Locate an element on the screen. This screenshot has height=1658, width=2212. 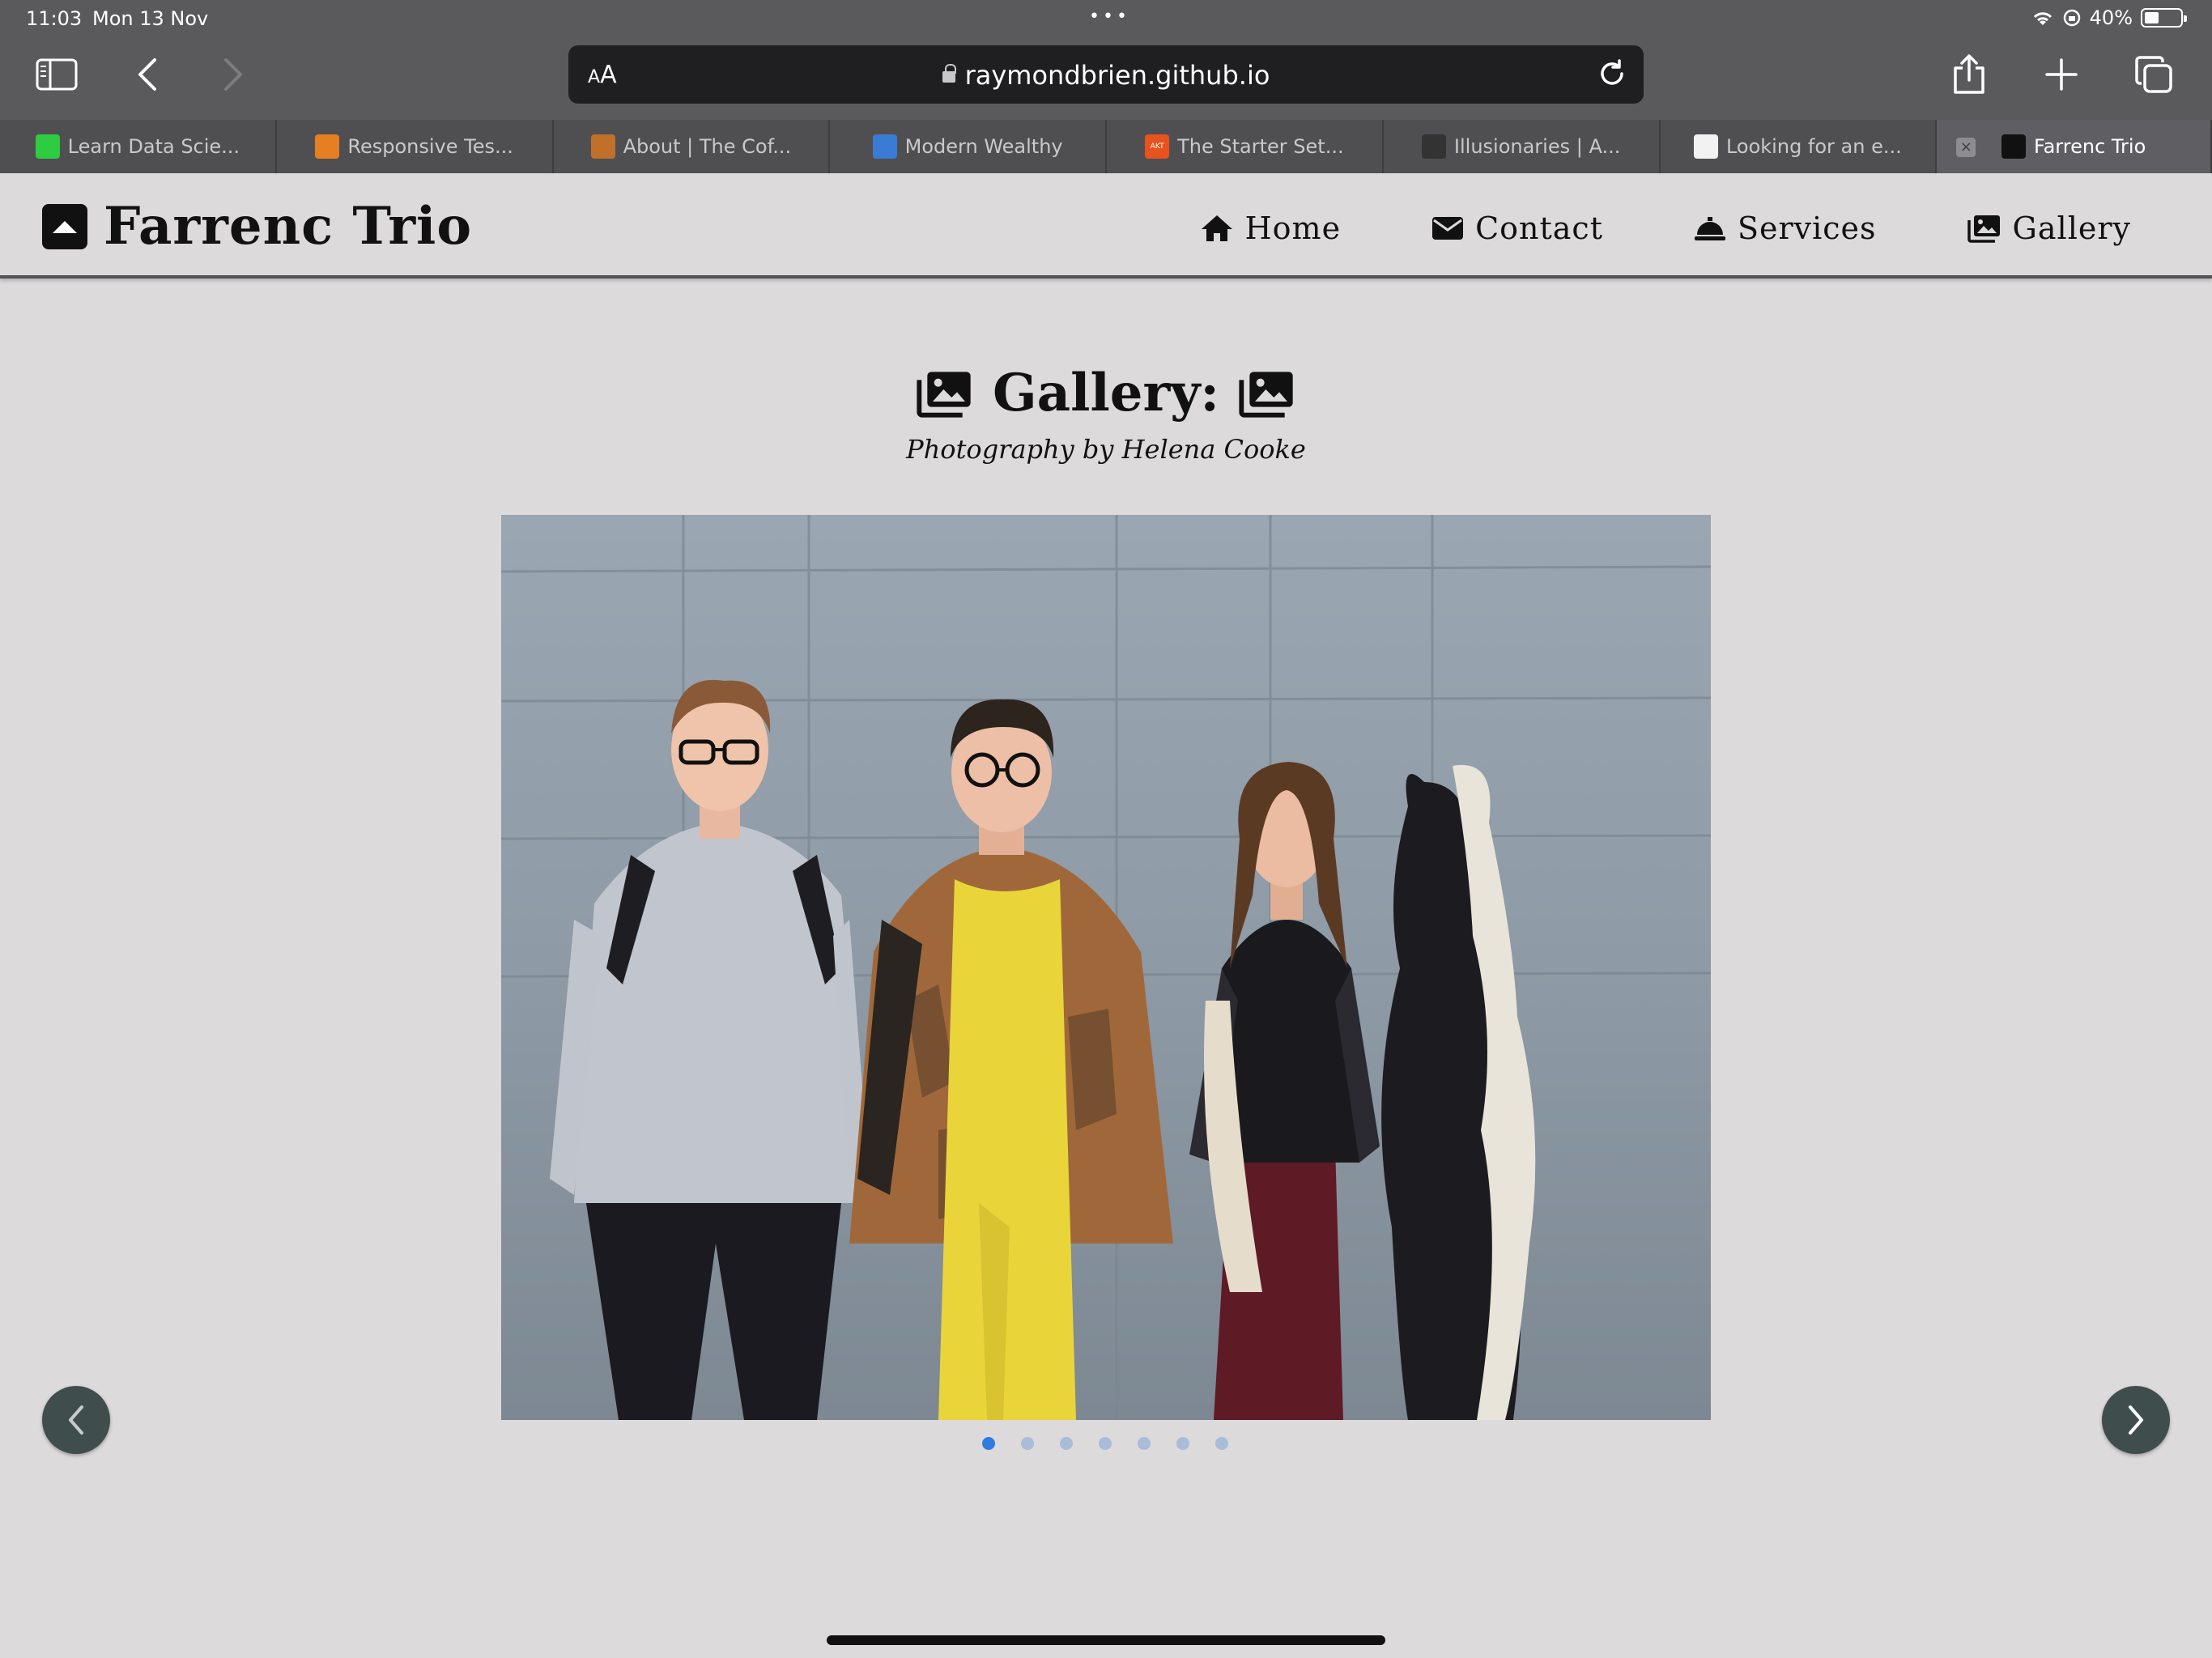
brand-logo-icon is located at coordinates (64, 226).